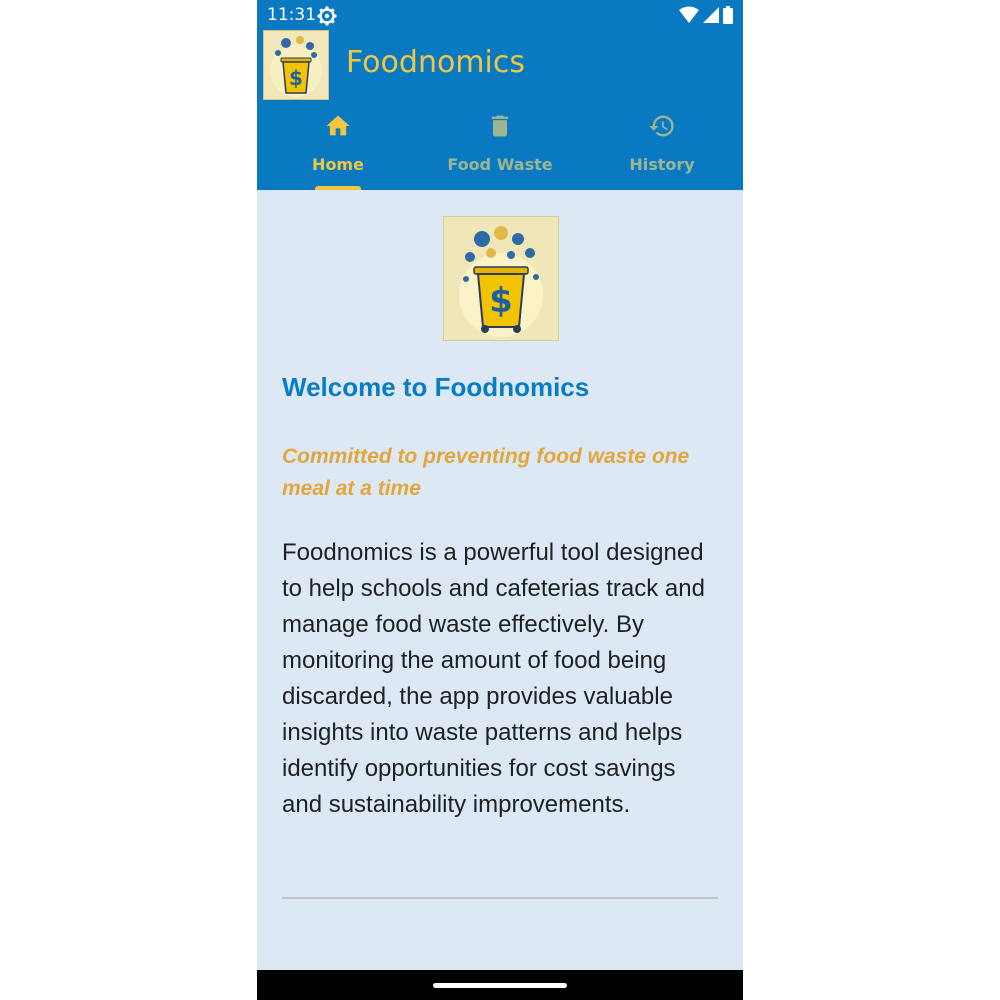  Describe the element at coordinates (662, 126) in the screenshot. I see `history-icon` at that location.